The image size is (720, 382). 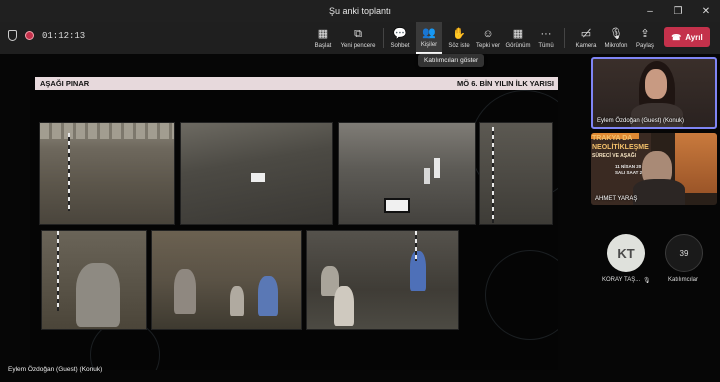 I want to click on reaction-icon: ☺, so click(x=488, y=33).